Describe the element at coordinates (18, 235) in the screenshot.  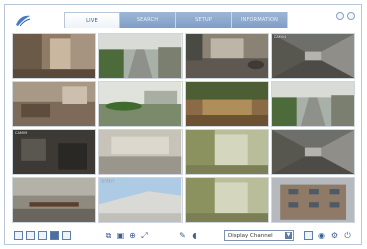
I see `layout-1x1-button` at that location.